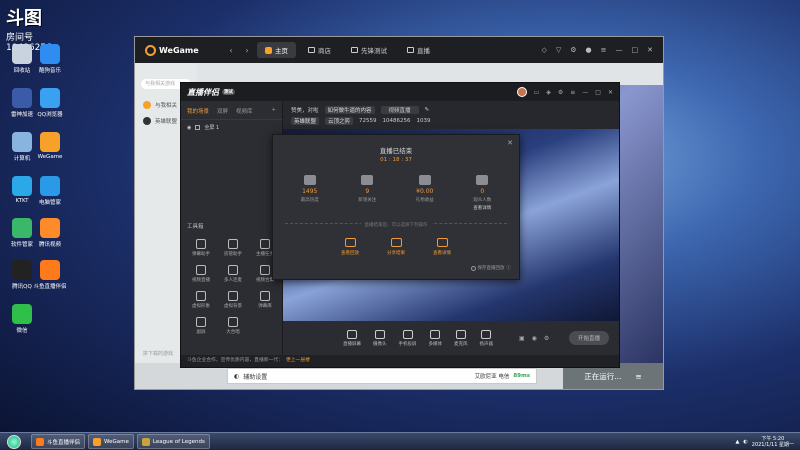 The height and width of the screenshot is (450, 800). Describe the element at coordinates (425, 193) in the screenshot. I see `stat-item: ¥0.00 礼物收益` at that location.